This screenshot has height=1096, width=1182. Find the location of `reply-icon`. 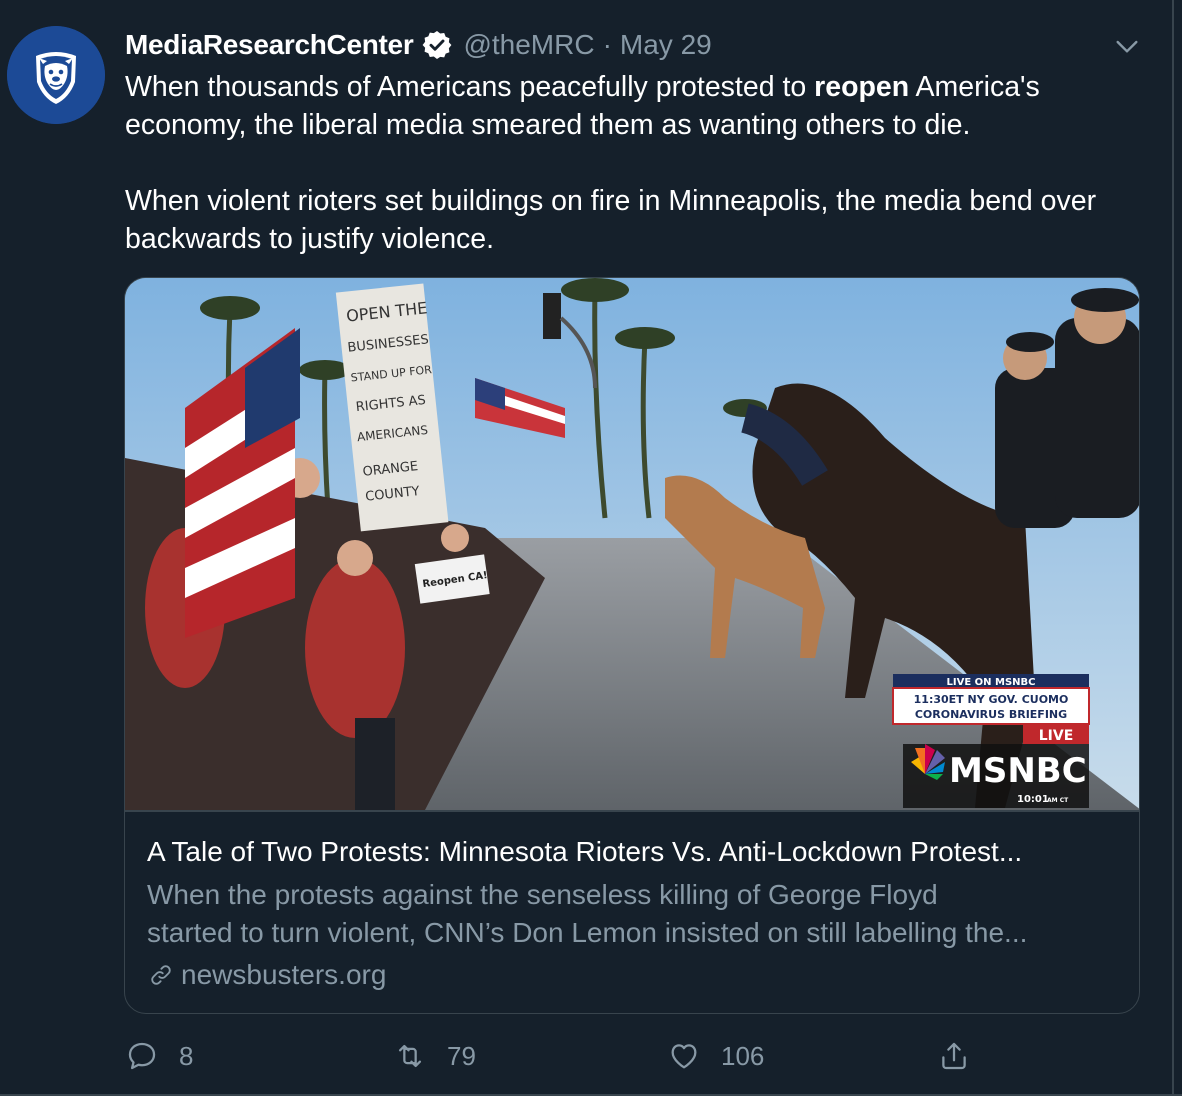

reply-icon is located at coordinates (142, 1056).